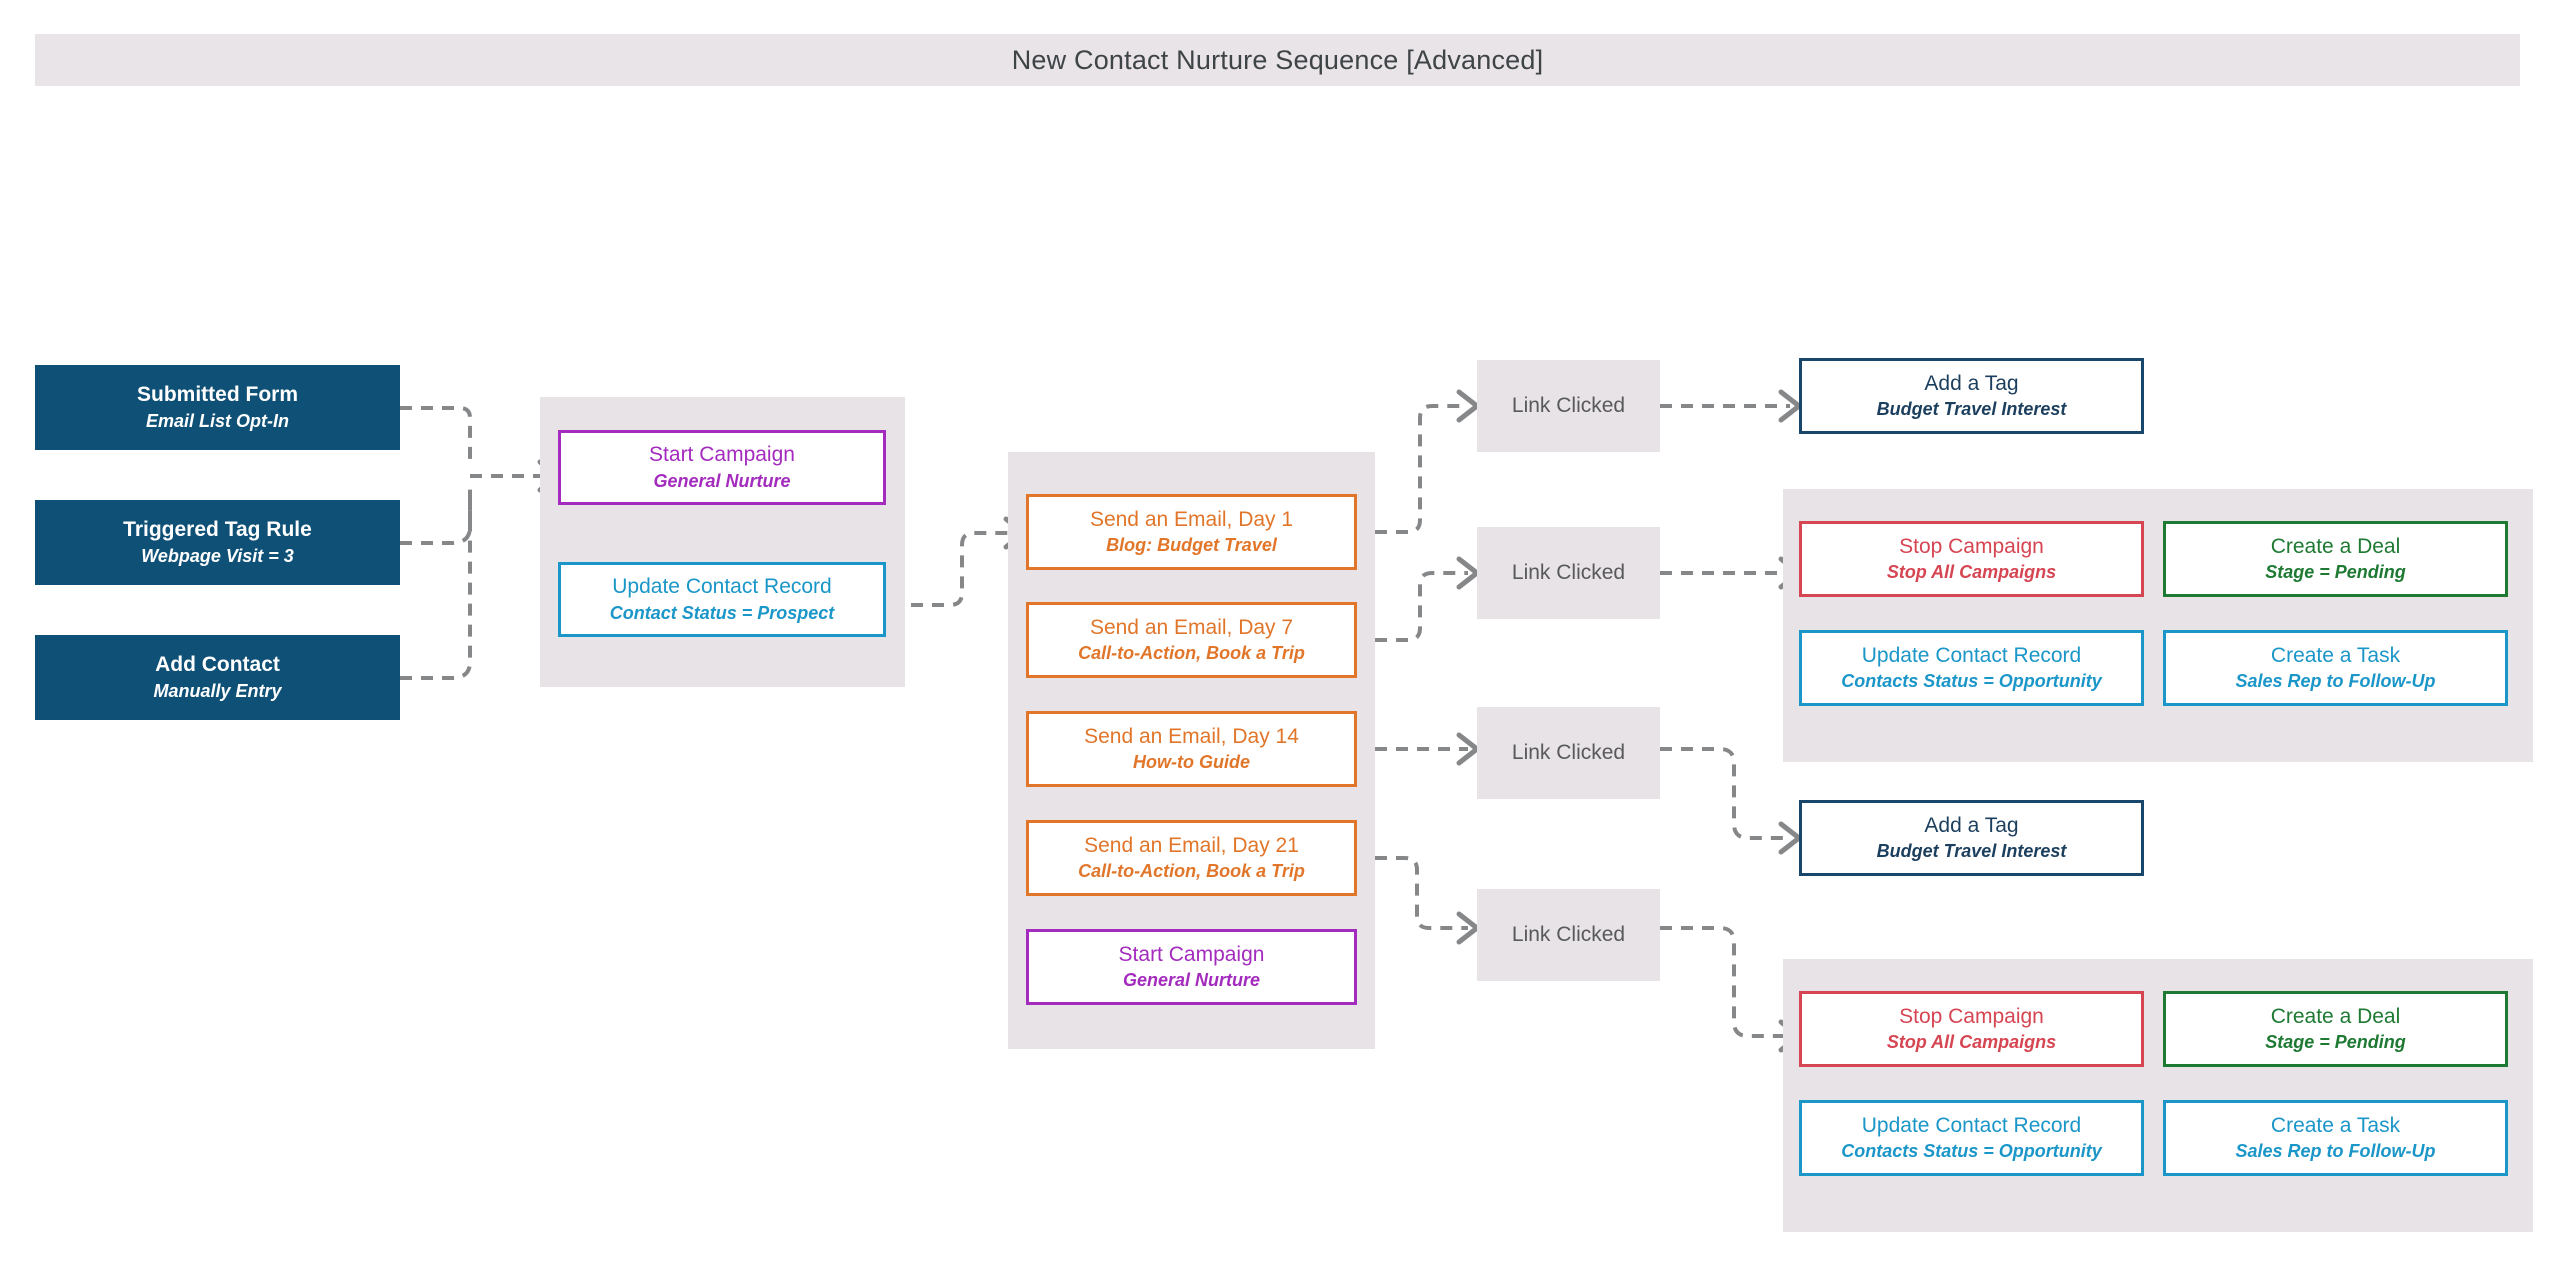  I want to click on action-create-a-deal-bottom: Create a Deal Stage = Pending, so click(2335, 1029).